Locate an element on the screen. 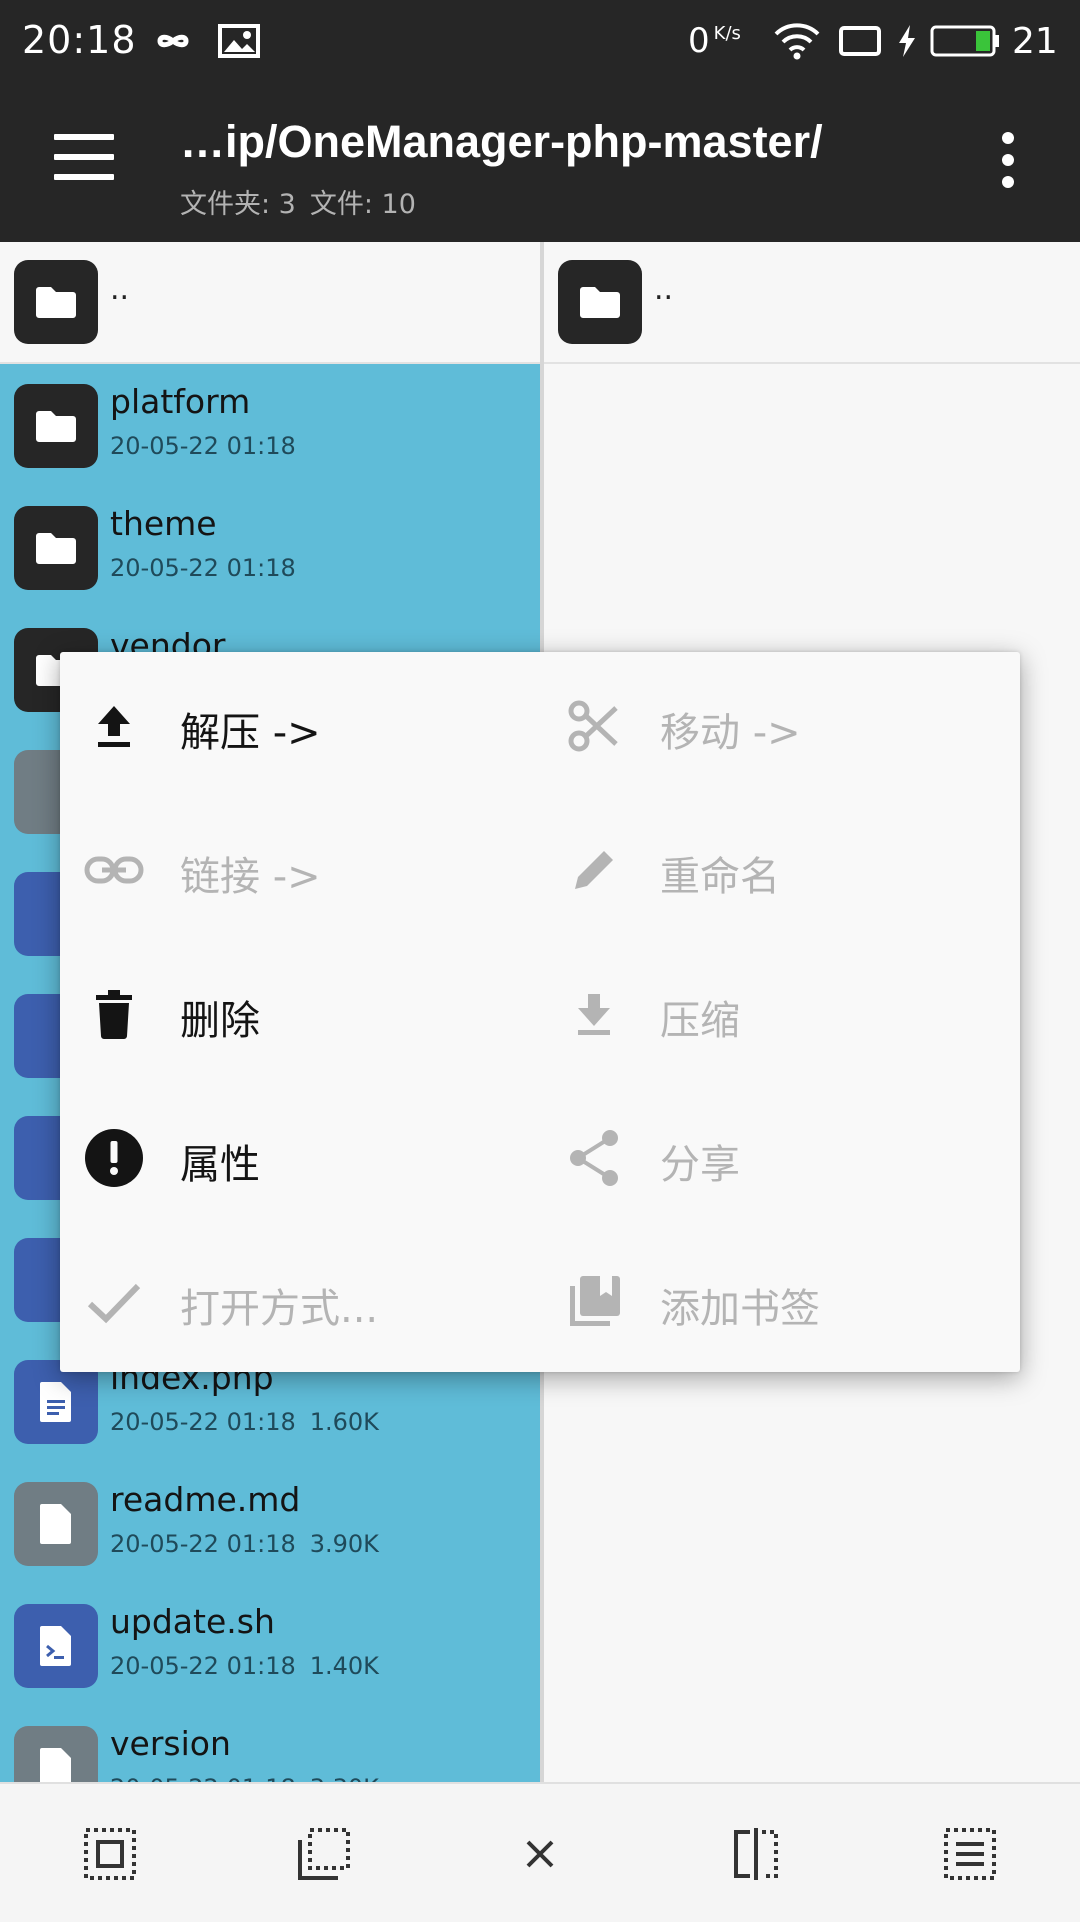 This screenshot has width=1080, height=1922. file-name: version is located at coordinates (170, 1743).